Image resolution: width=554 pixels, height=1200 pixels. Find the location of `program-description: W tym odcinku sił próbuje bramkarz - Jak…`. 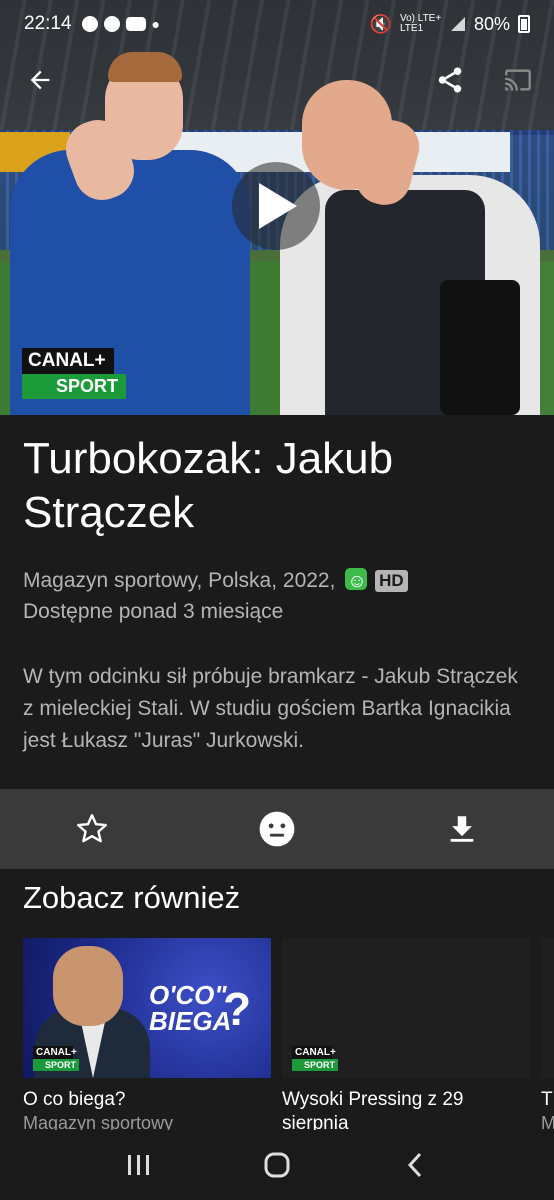

program-description: W tym odcinku sił próbuje bramkarz - Jak… is located at coordinates (270, 708).